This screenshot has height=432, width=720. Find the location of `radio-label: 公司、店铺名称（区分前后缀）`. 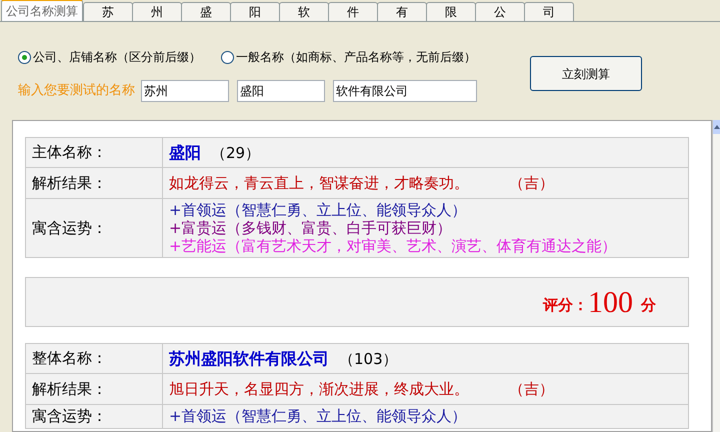

radio-label: 公司、店铺名称（区分前后缀） is located at coordinates (117, 57).